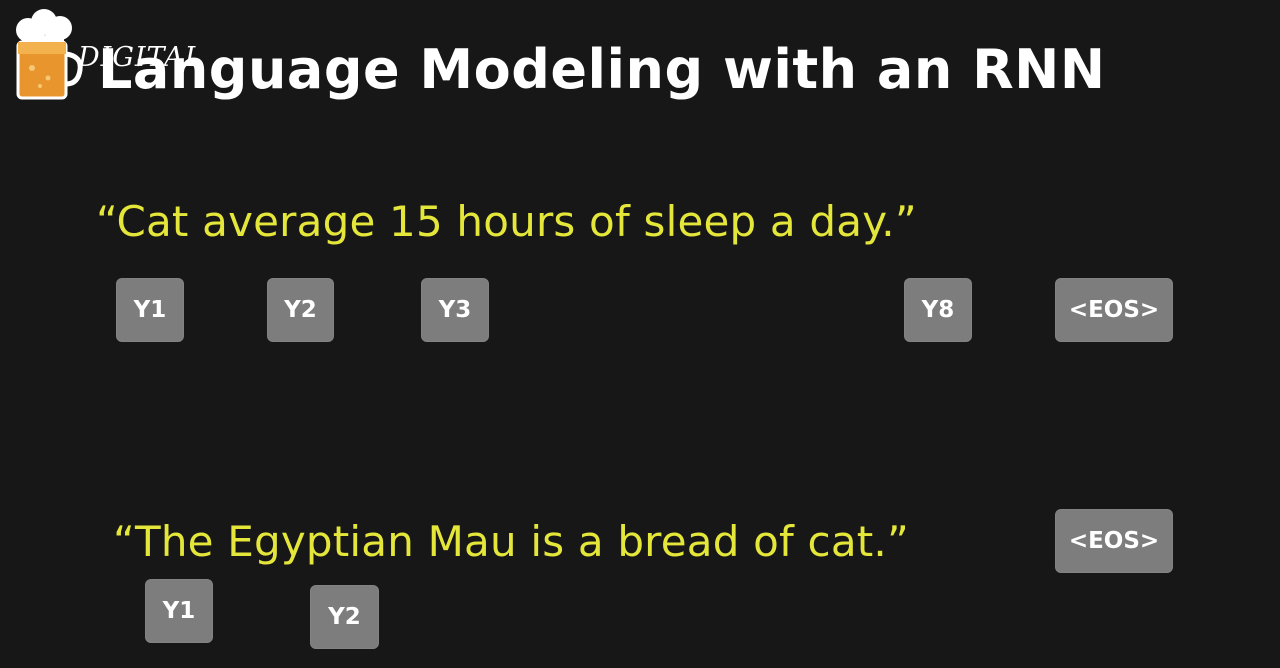 This screenshot has width=1280, height=668. Describe the element at coordinates (511, 541) in the screenshot. I see `sentence-2: “The Egyptian Mau is a bread of cat.”` at that location.